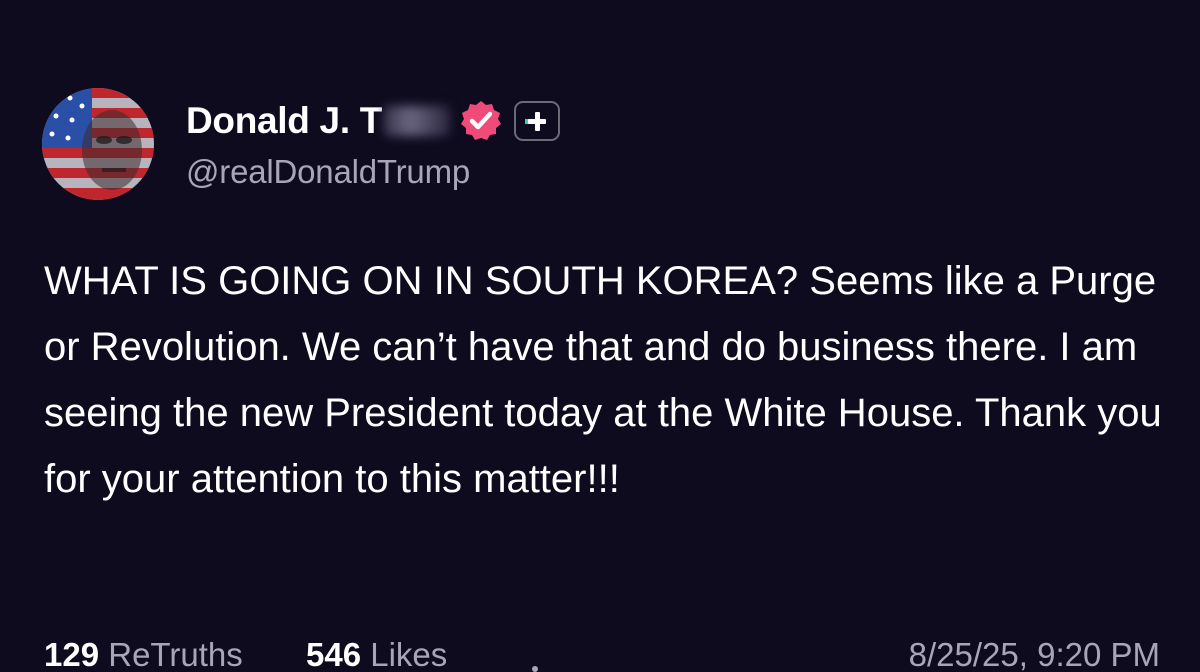 The width and height of the screenshot is (1200, 672). I want to click on post-timestamp: 8/25/25, 9:20 PM, so click(1034, 654).